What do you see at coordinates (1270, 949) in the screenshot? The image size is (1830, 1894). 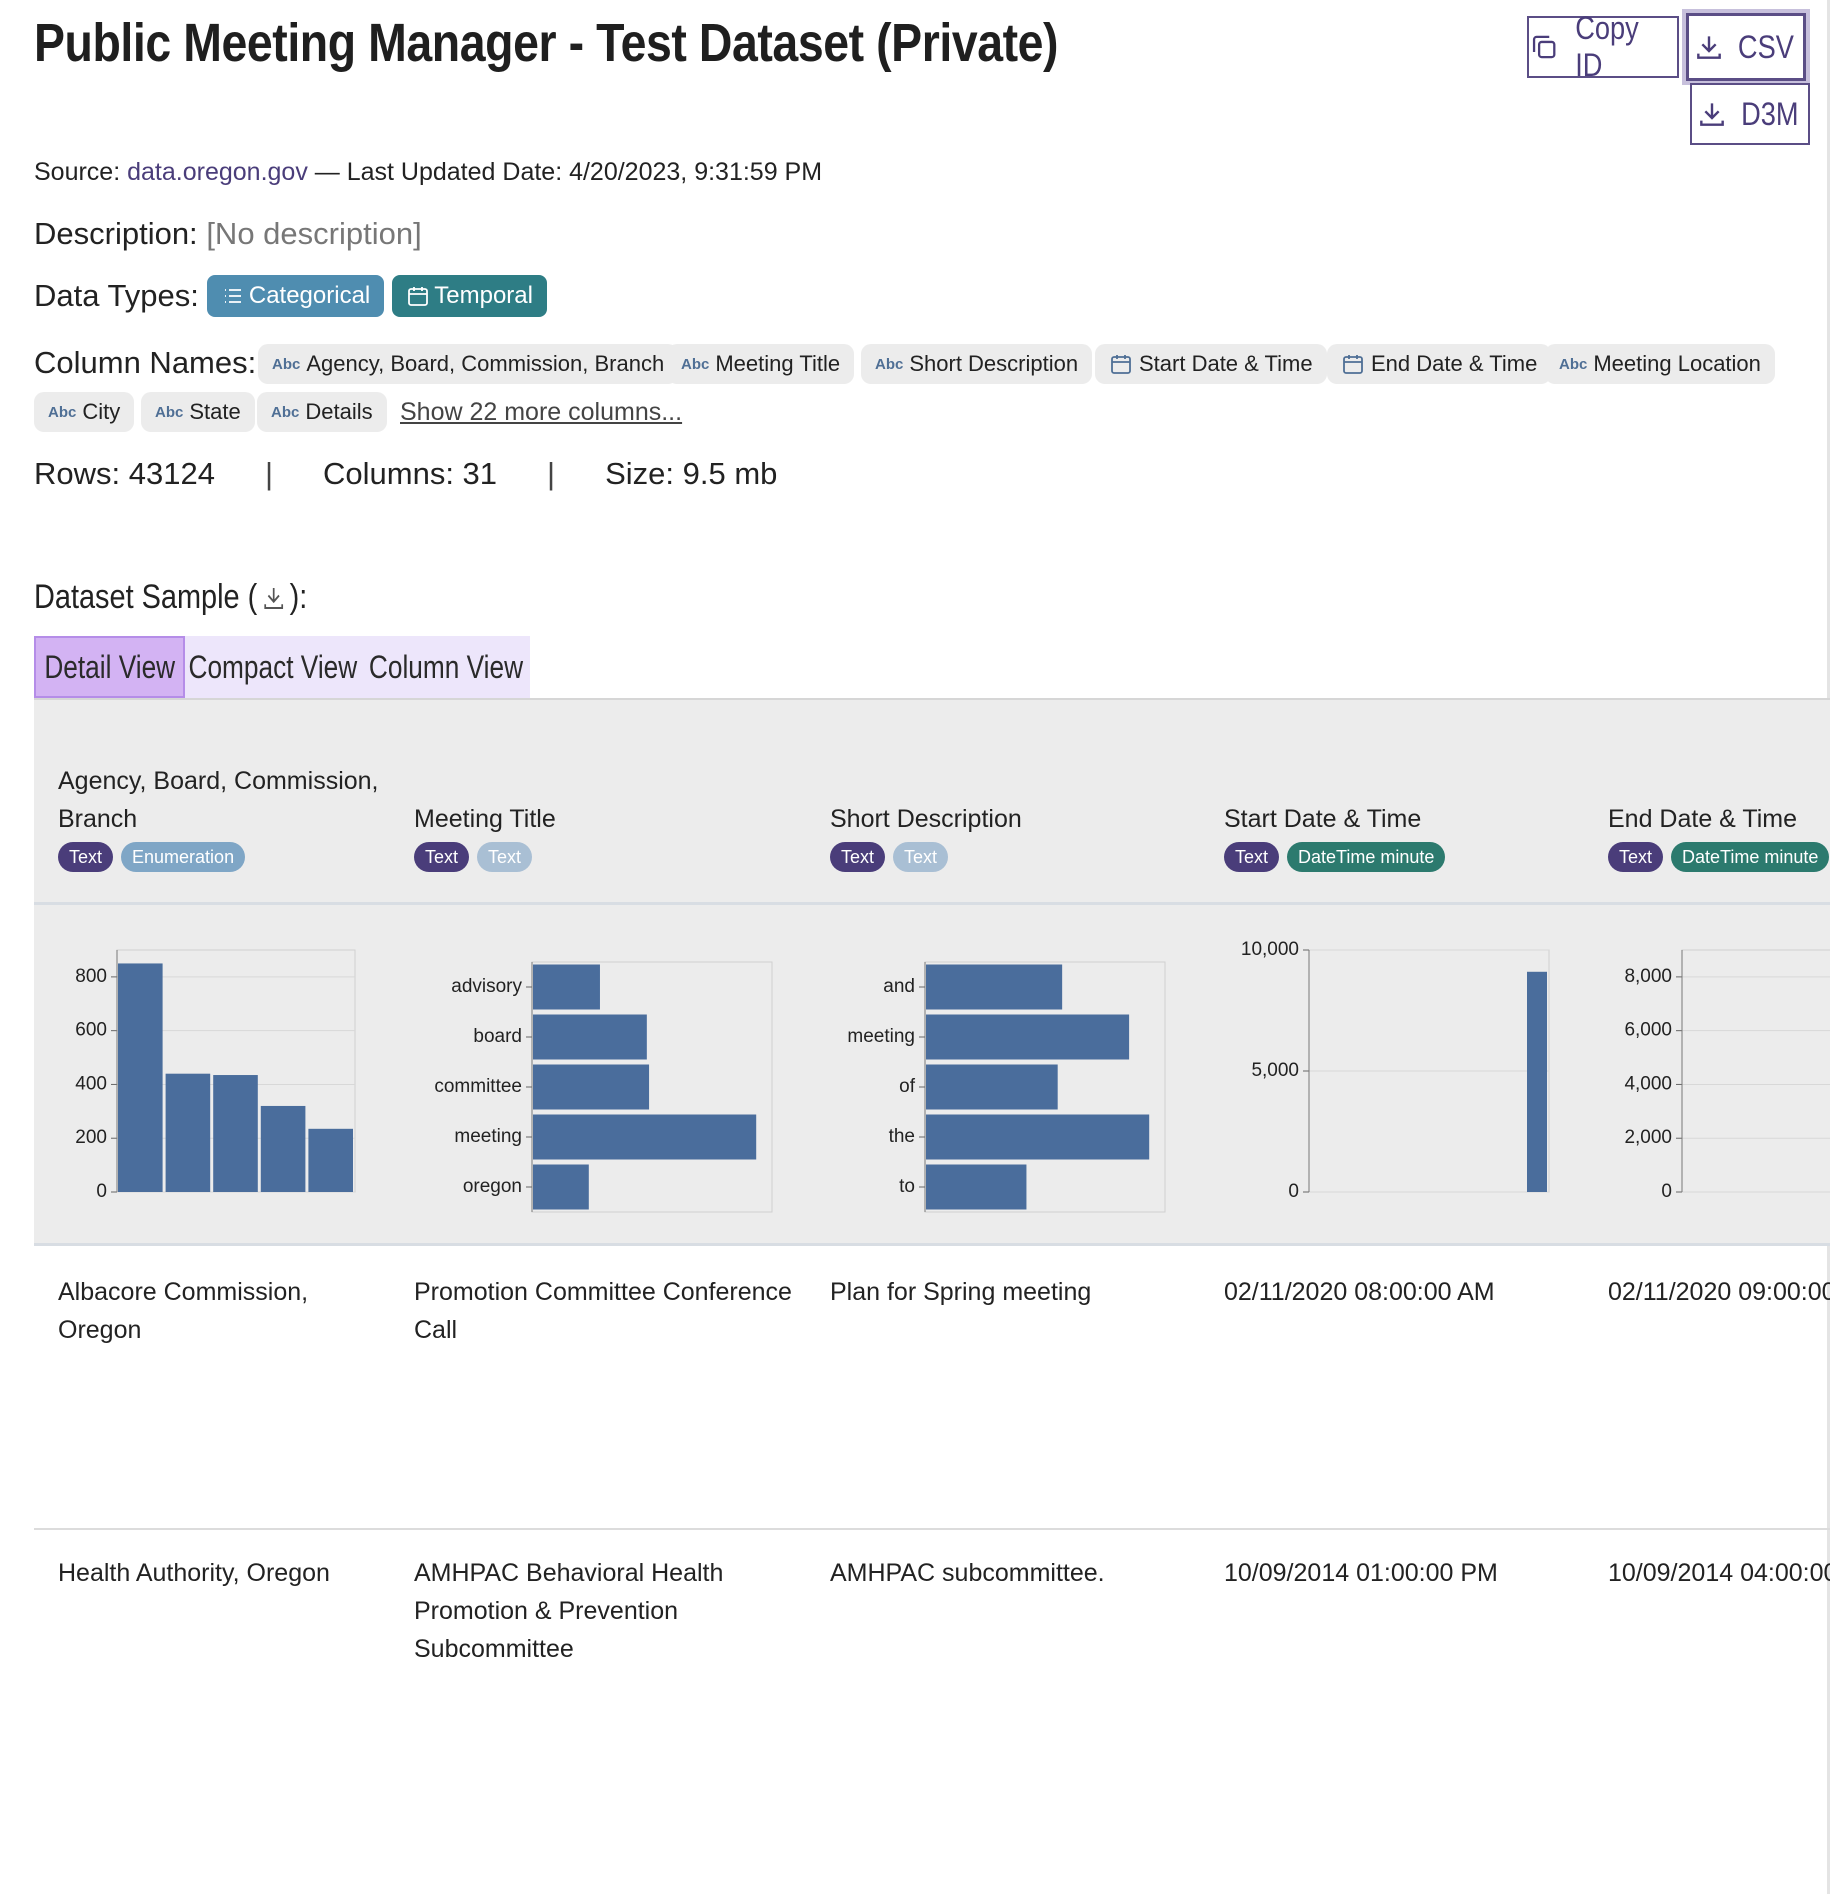 I see `y-tick-label: 10,000` at bounding box center [1270, 949].